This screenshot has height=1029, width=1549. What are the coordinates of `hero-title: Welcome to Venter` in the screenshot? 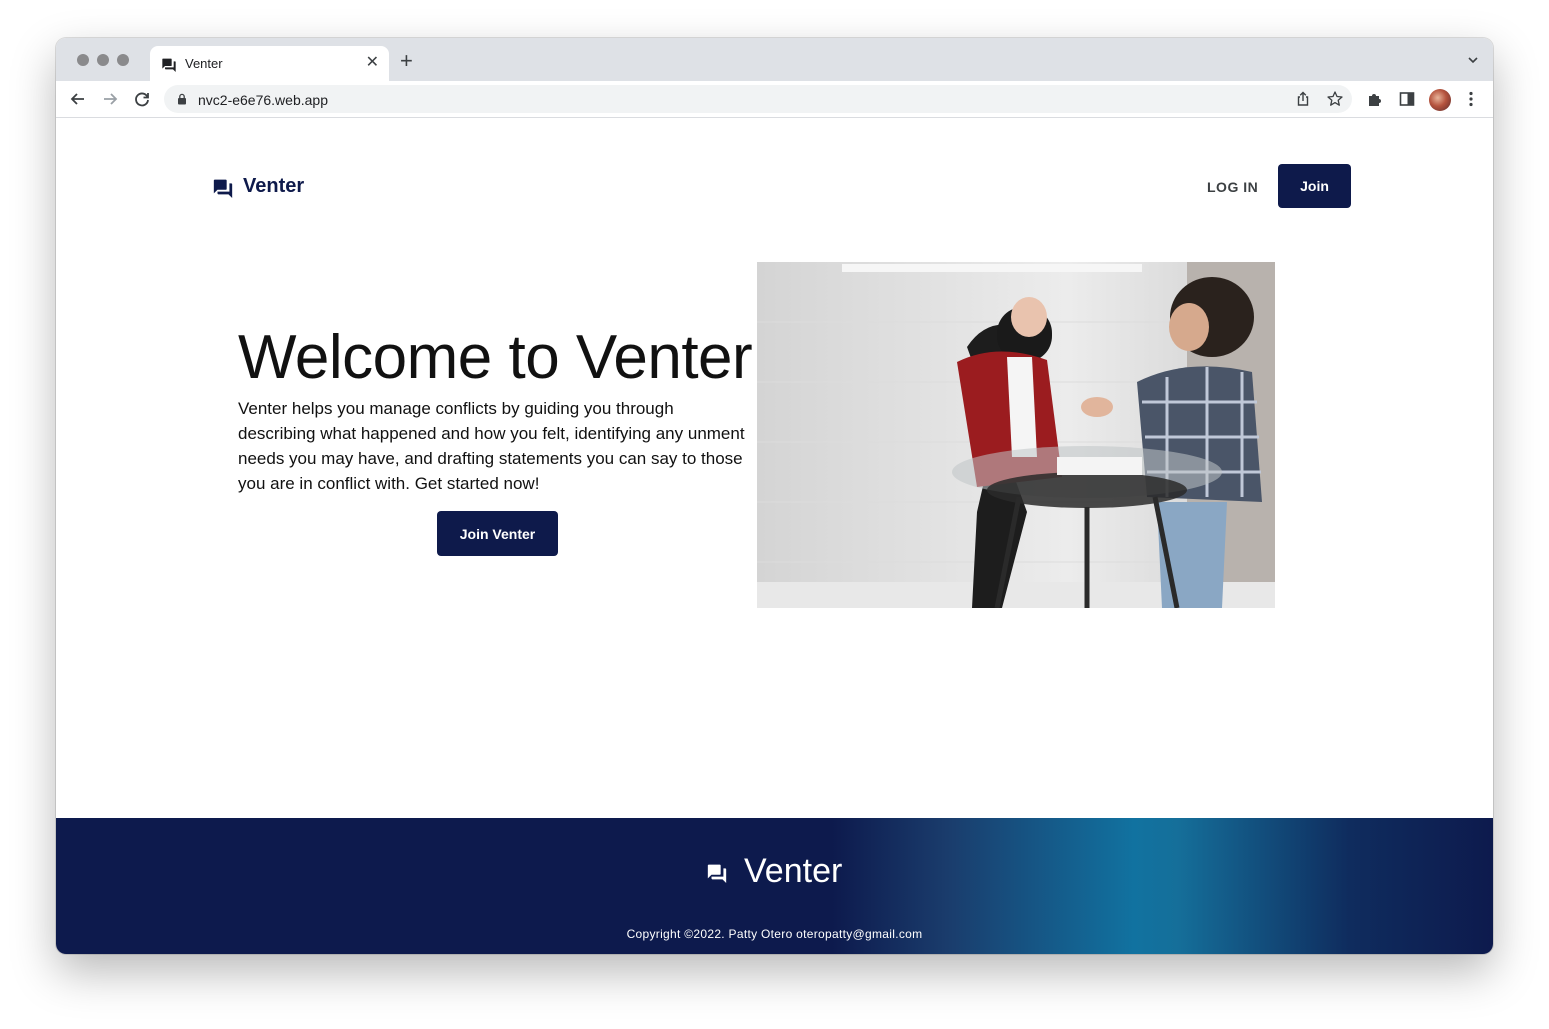 It's located at (495, 357).